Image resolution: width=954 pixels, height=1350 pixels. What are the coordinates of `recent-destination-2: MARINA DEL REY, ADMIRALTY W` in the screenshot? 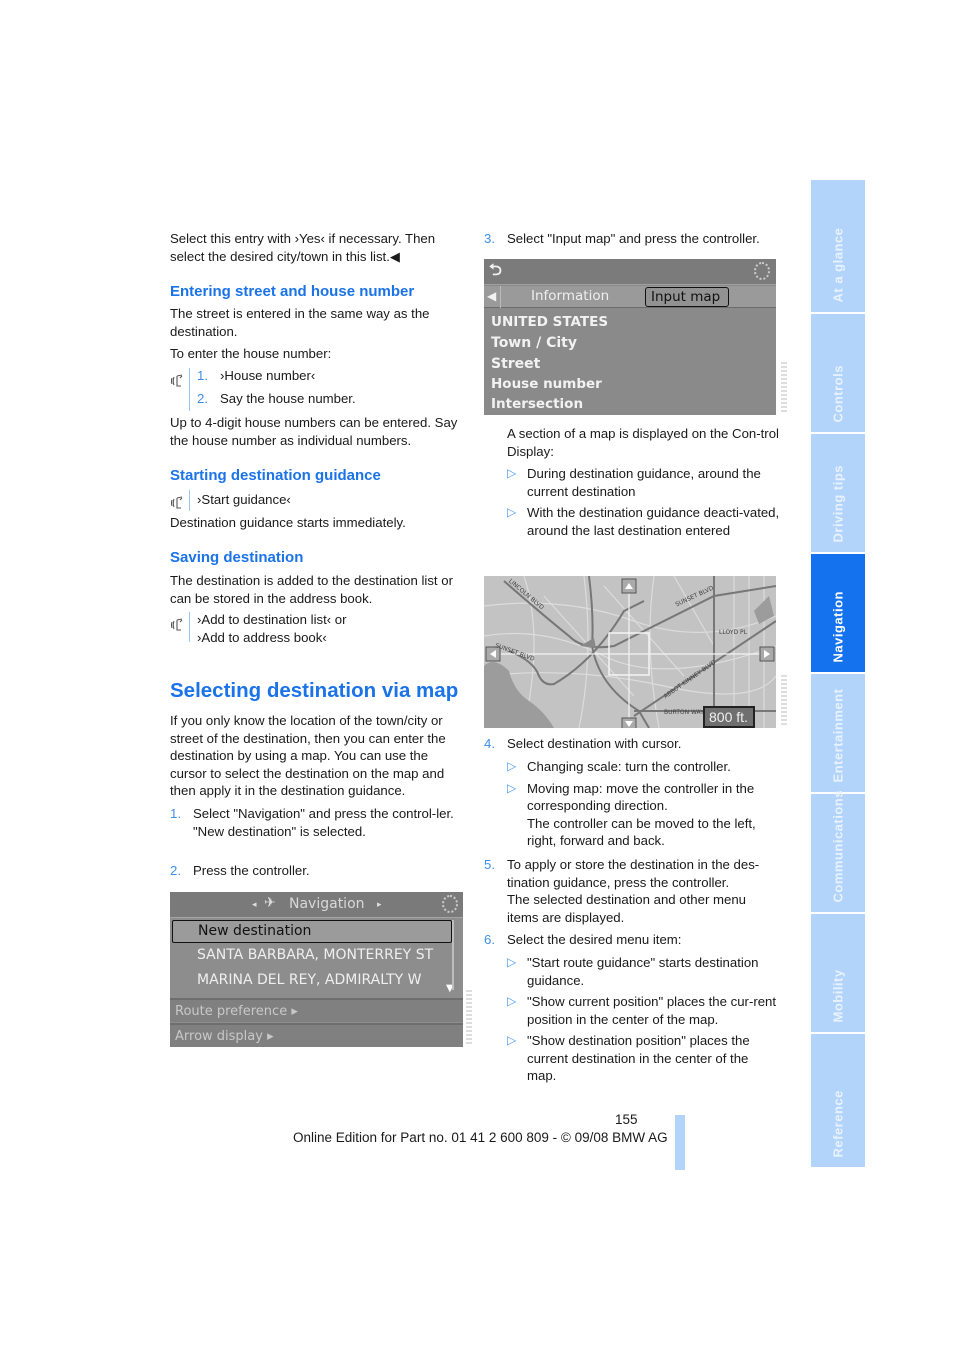 It's located at (309, 981).